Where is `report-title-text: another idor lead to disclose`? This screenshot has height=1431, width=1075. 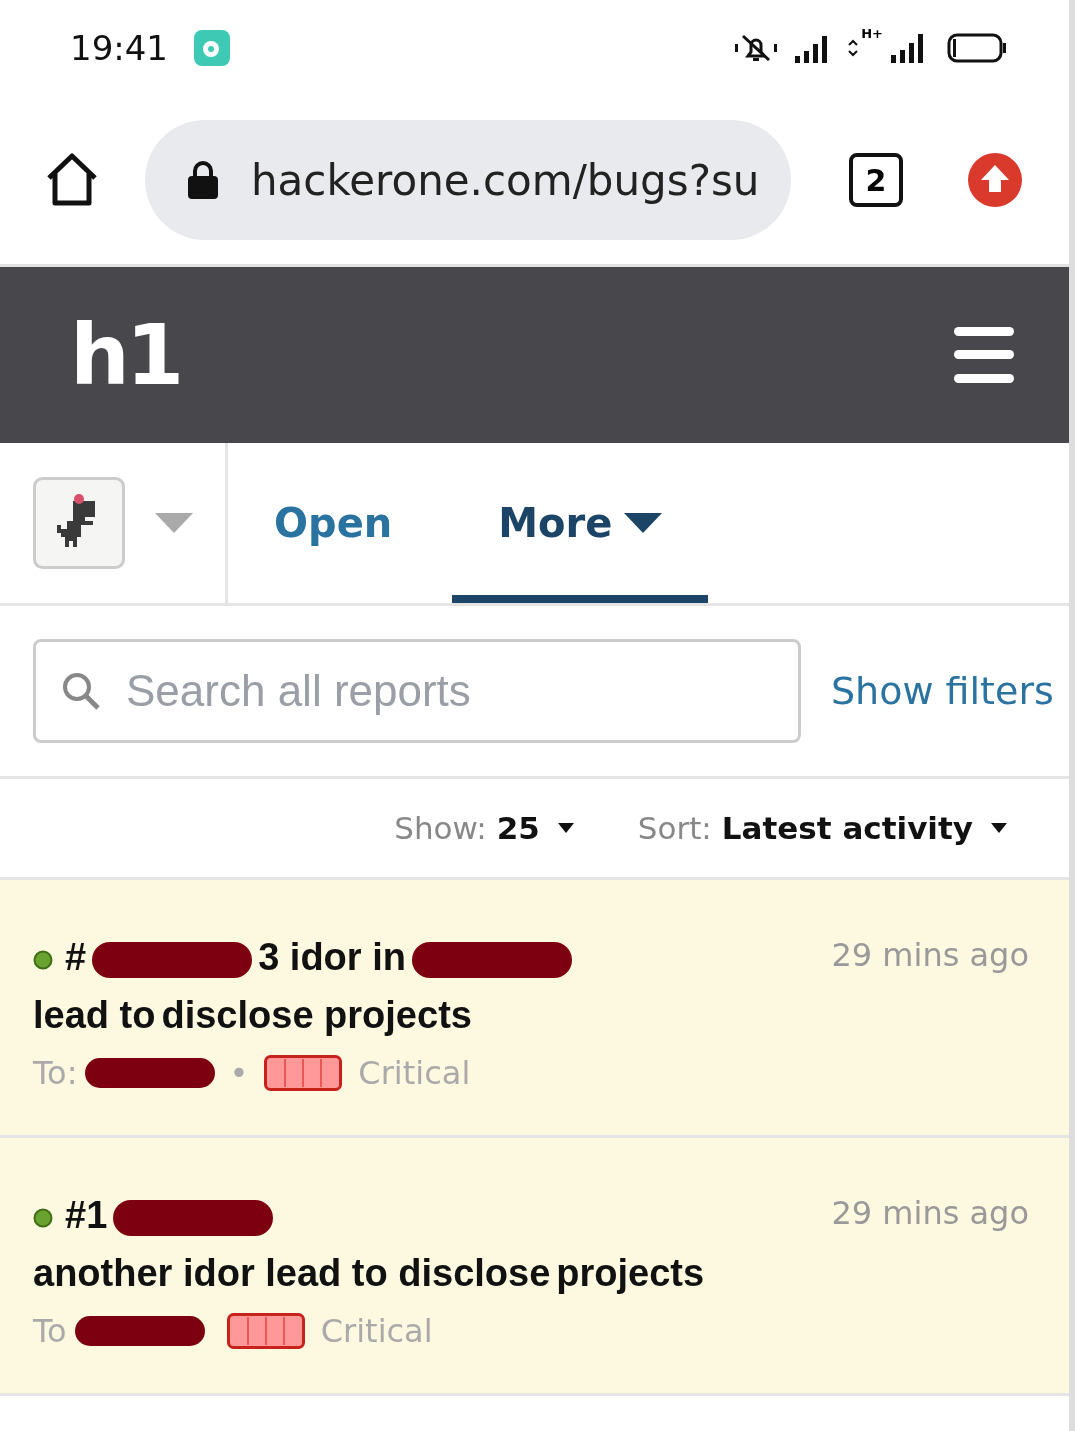 report-title-text: another idor lead to disclose is located at coordinates (292, 1273).